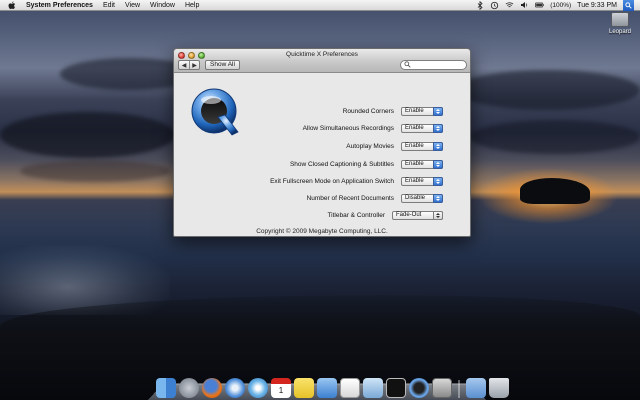 The width and height of the screenshot is (640, 400). Describe the element at coordinates (60, 5) in the screenshot. I see `menu-app-name: System Preferences` at that location.